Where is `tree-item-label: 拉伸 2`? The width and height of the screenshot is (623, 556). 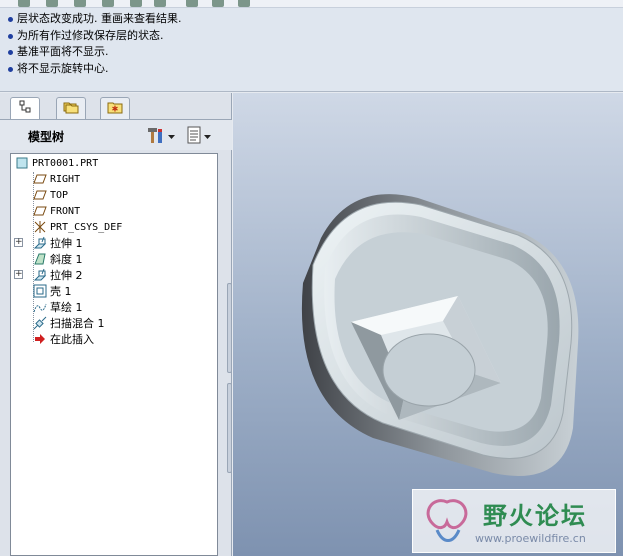
tree-item-label: 拉伸 2 is located at coordinates (66, 275).